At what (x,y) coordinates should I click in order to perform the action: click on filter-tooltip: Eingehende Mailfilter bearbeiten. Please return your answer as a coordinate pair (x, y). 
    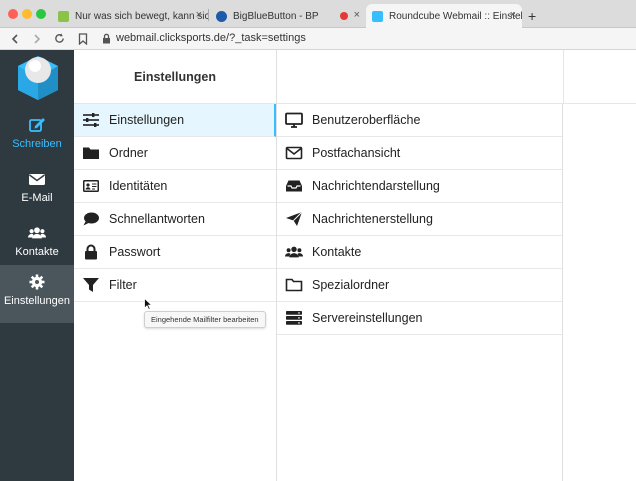
    Looking at the image, I should click on (205, 319).